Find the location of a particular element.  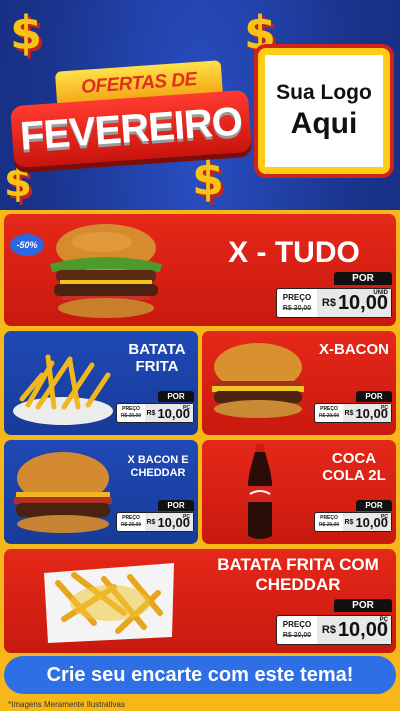

footer: *Imagens Meramente Ilustrativas is located at coordinates (200, 704).